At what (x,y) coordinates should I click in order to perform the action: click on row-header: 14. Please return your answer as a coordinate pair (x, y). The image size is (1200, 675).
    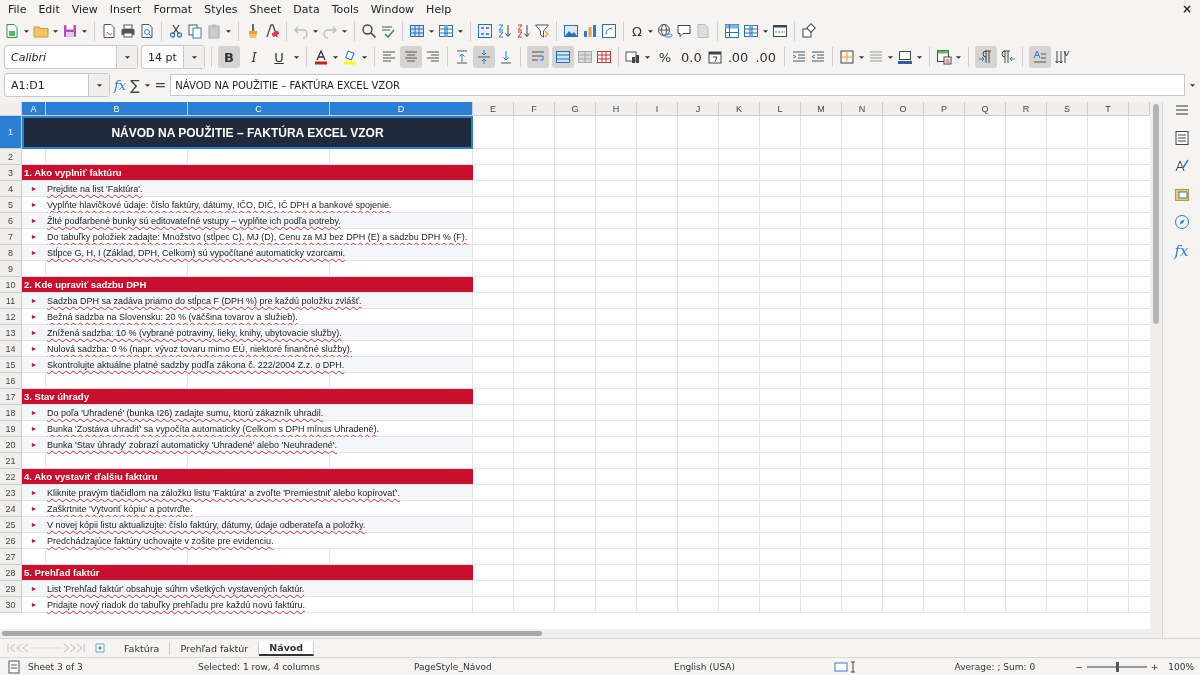
    Looking at the image, I should click on (11, 349).